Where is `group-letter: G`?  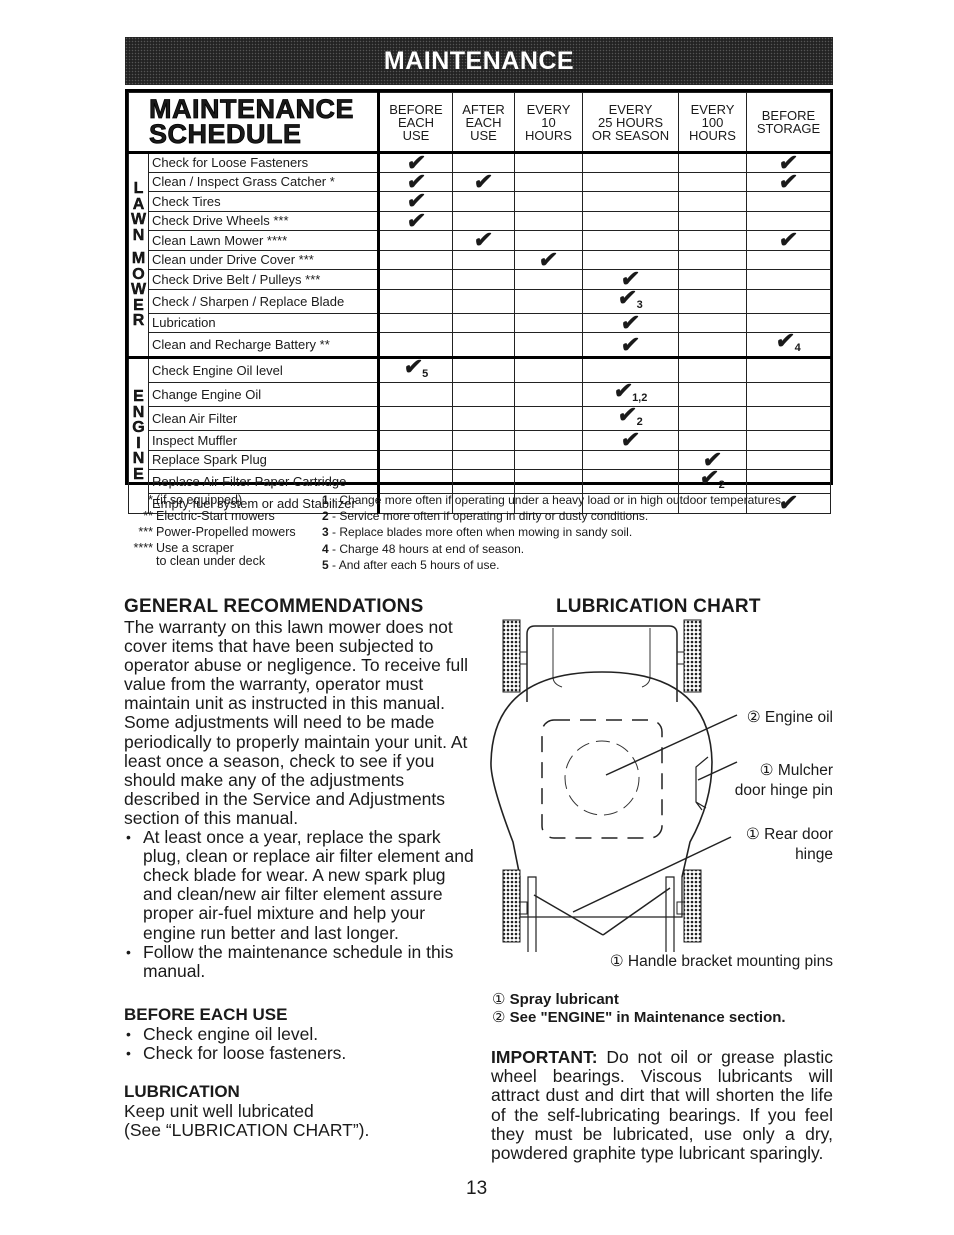
group-letter: G is located at coordinates (138, 428).